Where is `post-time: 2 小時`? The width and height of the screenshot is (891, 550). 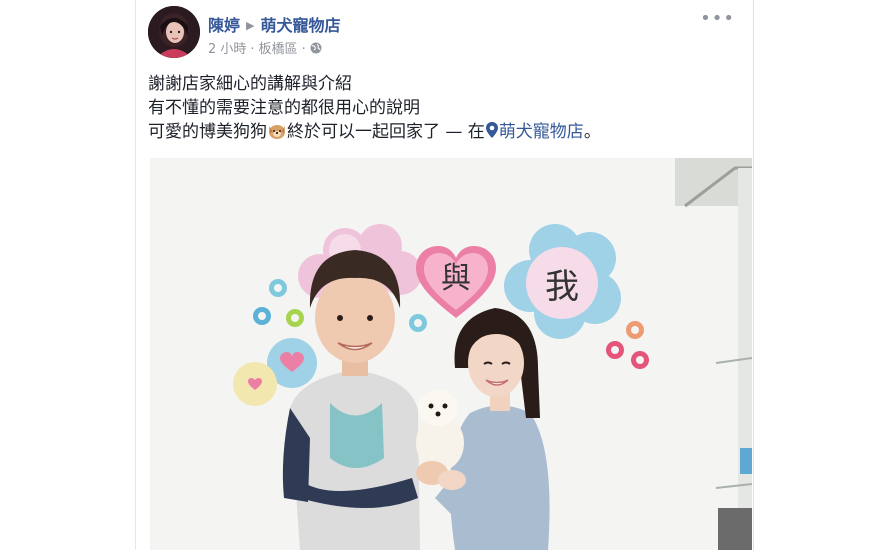 post-time: 2 小時 is located at coordinates (227, 49).